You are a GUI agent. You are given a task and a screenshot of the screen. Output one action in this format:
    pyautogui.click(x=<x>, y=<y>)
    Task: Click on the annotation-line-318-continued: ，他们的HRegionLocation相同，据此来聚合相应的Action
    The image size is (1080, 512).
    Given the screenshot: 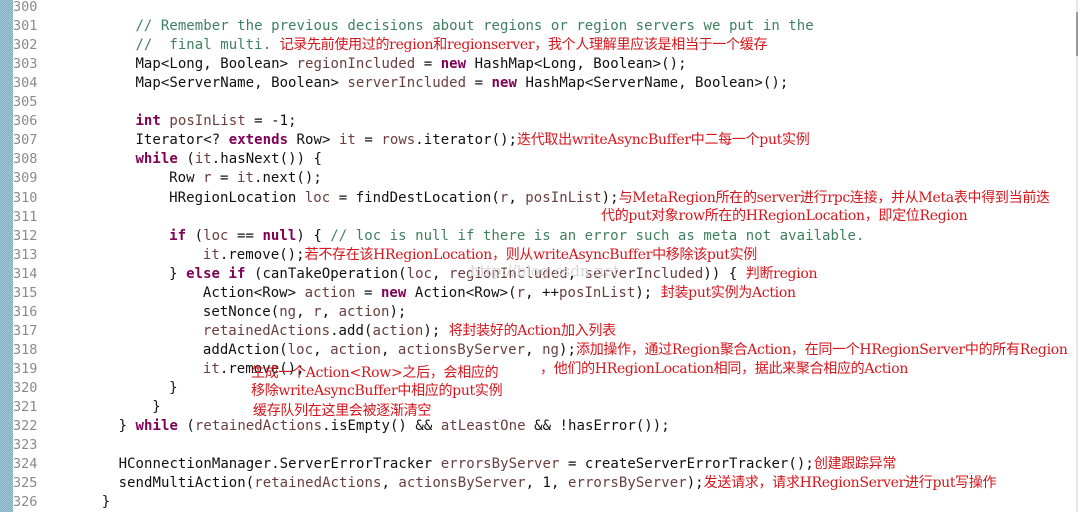 What is the action you would take?
    pyautogui.click(x=724, y=369)
    